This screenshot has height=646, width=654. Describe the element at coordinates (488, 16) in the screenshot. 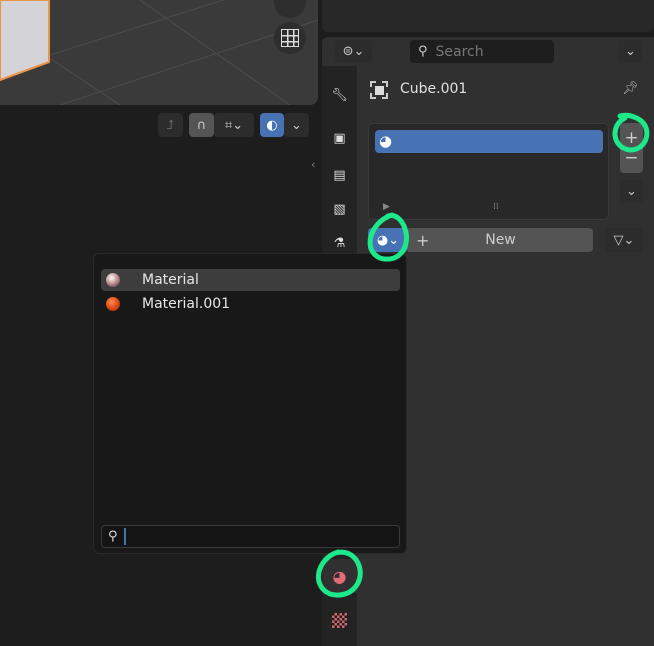

I see `outliner-region` at that location.